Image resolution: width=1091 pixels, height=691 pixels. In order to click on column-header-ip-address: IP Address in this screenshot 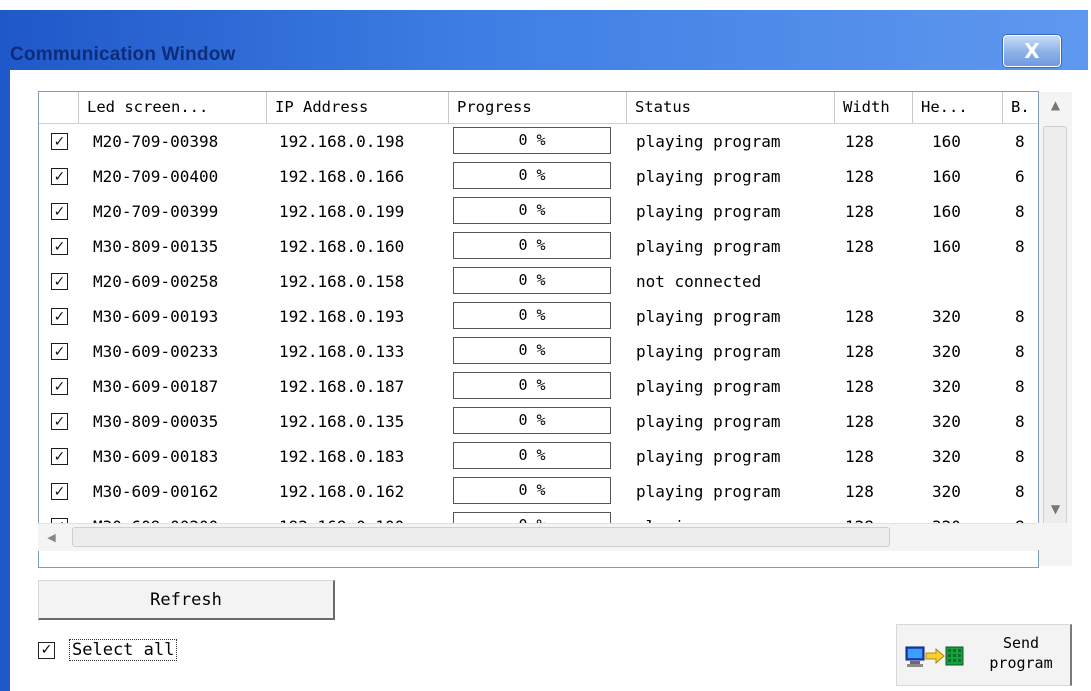, I will do `click(358, 107)`.